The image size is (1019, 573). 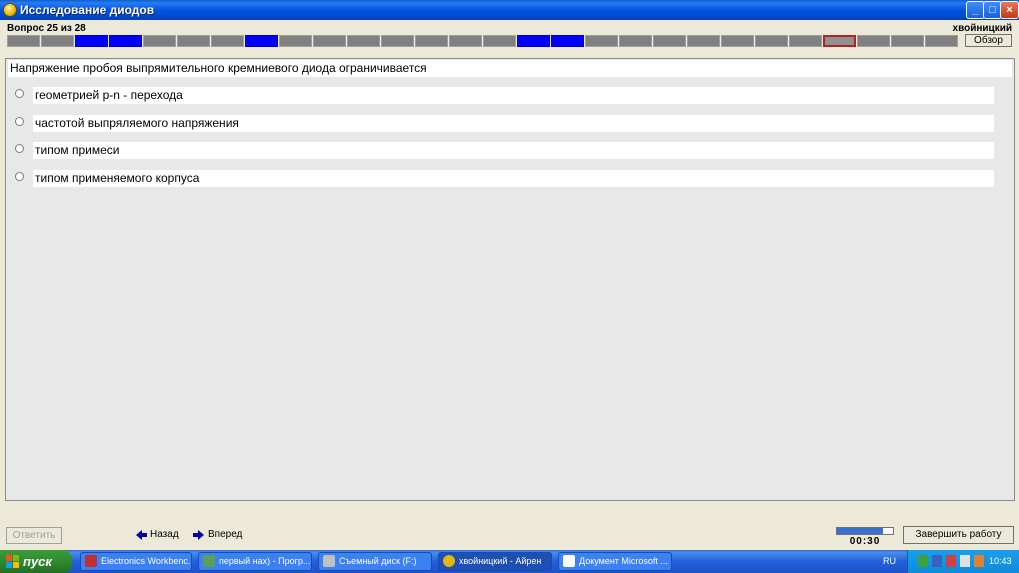 I want to click on test-app-icon, so click(x=449, y=561).